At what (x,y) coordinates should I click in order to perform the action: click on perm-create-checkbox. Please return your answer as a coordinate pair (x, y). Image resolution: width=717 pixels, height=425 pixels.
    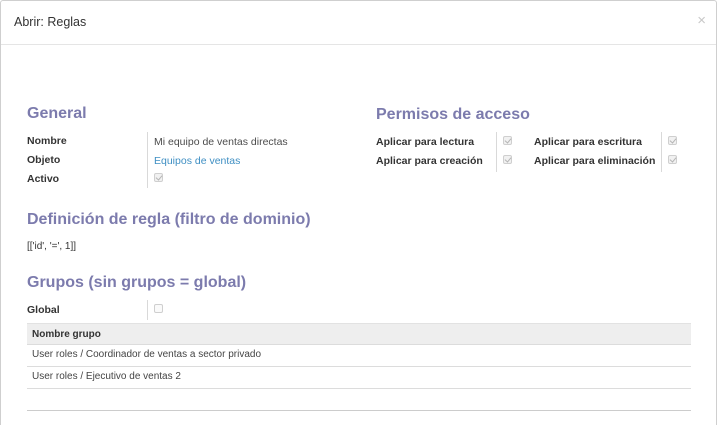
    Looking at the image, I should click on (507, 159).